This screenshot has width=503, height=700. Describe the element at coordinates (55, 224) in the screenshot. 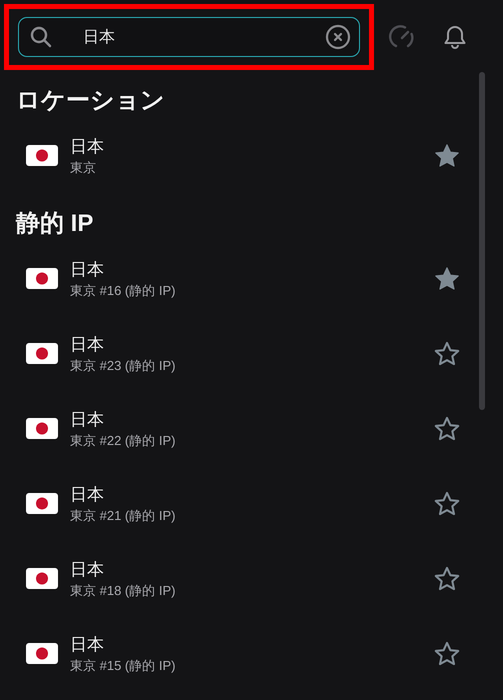

I see `section-heading: 静的 IP` at that location.